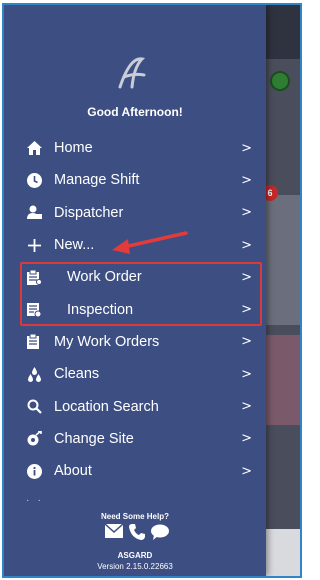  I want to click on plus-icon, so click(34, 245).